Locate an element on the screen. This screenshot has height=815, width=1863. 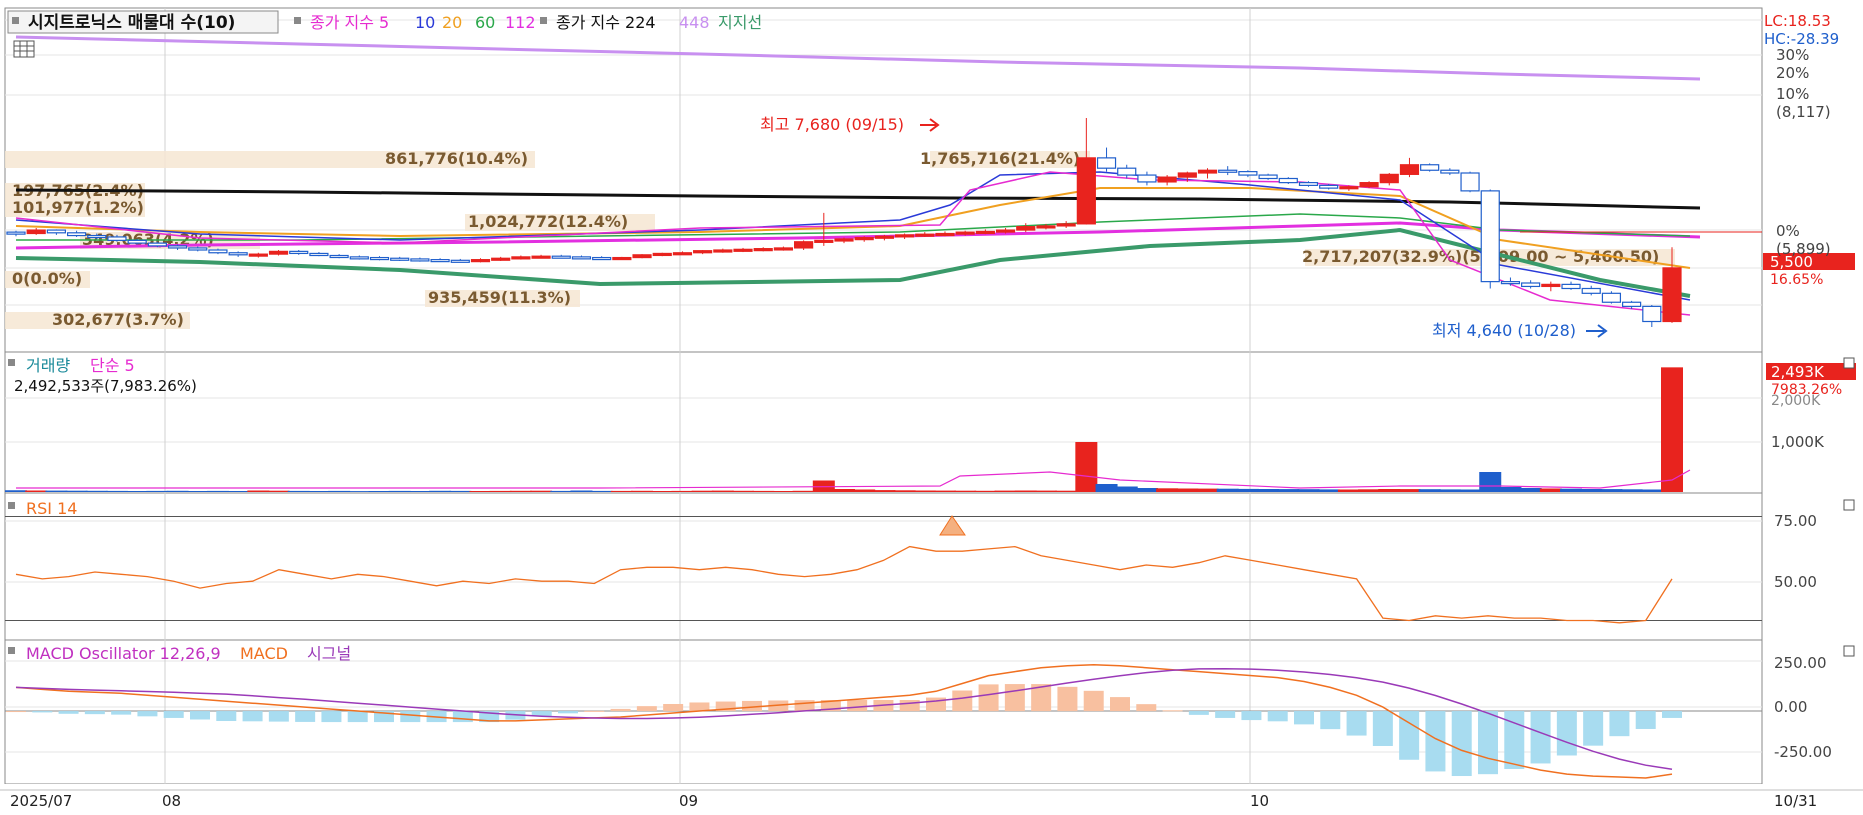
macd-tick: -250.00 is located at coordinates (1803, 752).